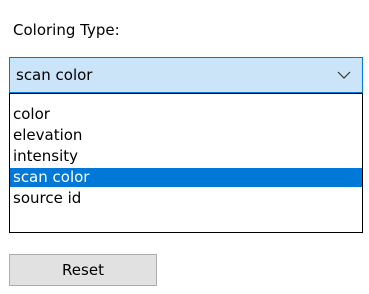 This screenshot has width=369, height=294. I want to click on option-source-id: source id, so click(186, 198).